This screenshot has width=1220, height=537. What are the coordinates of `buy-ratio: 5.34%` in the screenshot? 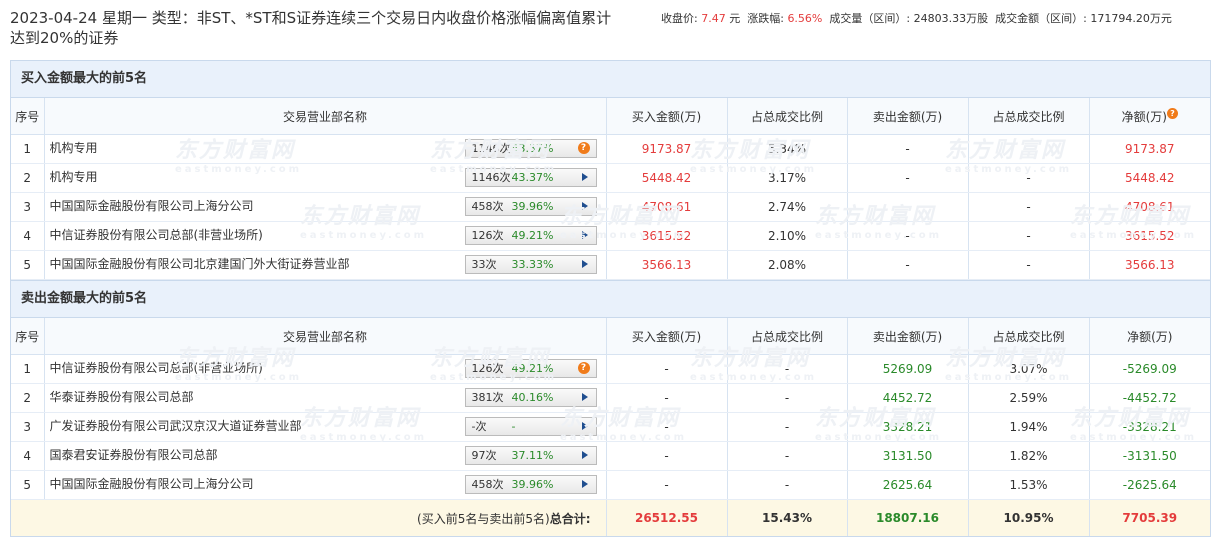 It's located at (787, 149).